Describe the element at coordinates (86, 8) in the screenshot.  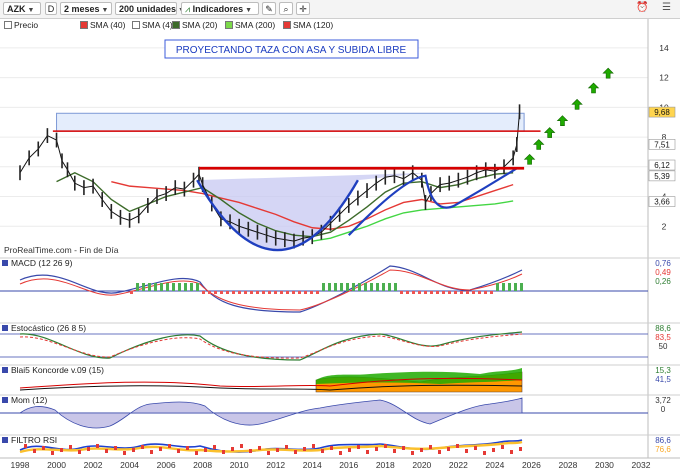
I see `period-selector: 2 meses ▼` at that location.